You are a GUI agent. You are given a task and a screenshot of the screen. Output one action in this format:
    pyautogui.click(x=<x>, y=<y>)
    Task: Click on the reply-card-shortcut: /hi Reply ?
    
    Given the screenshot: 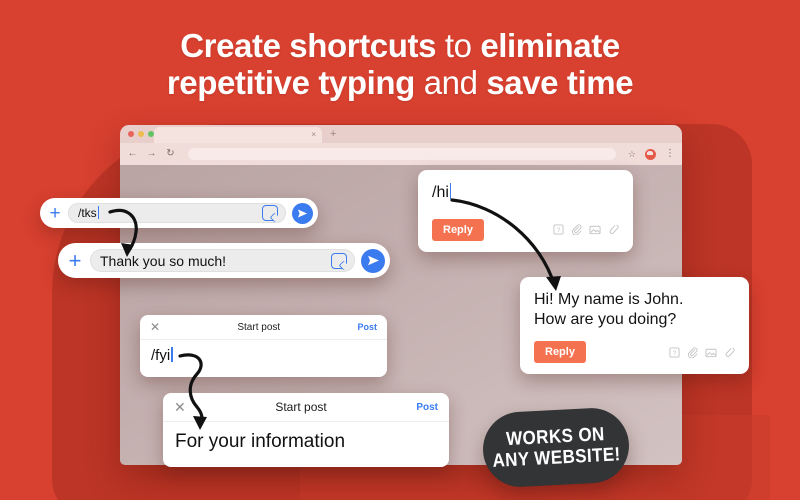 What is the action you would take?
    pyautogui.click(x=525, y=211)
    